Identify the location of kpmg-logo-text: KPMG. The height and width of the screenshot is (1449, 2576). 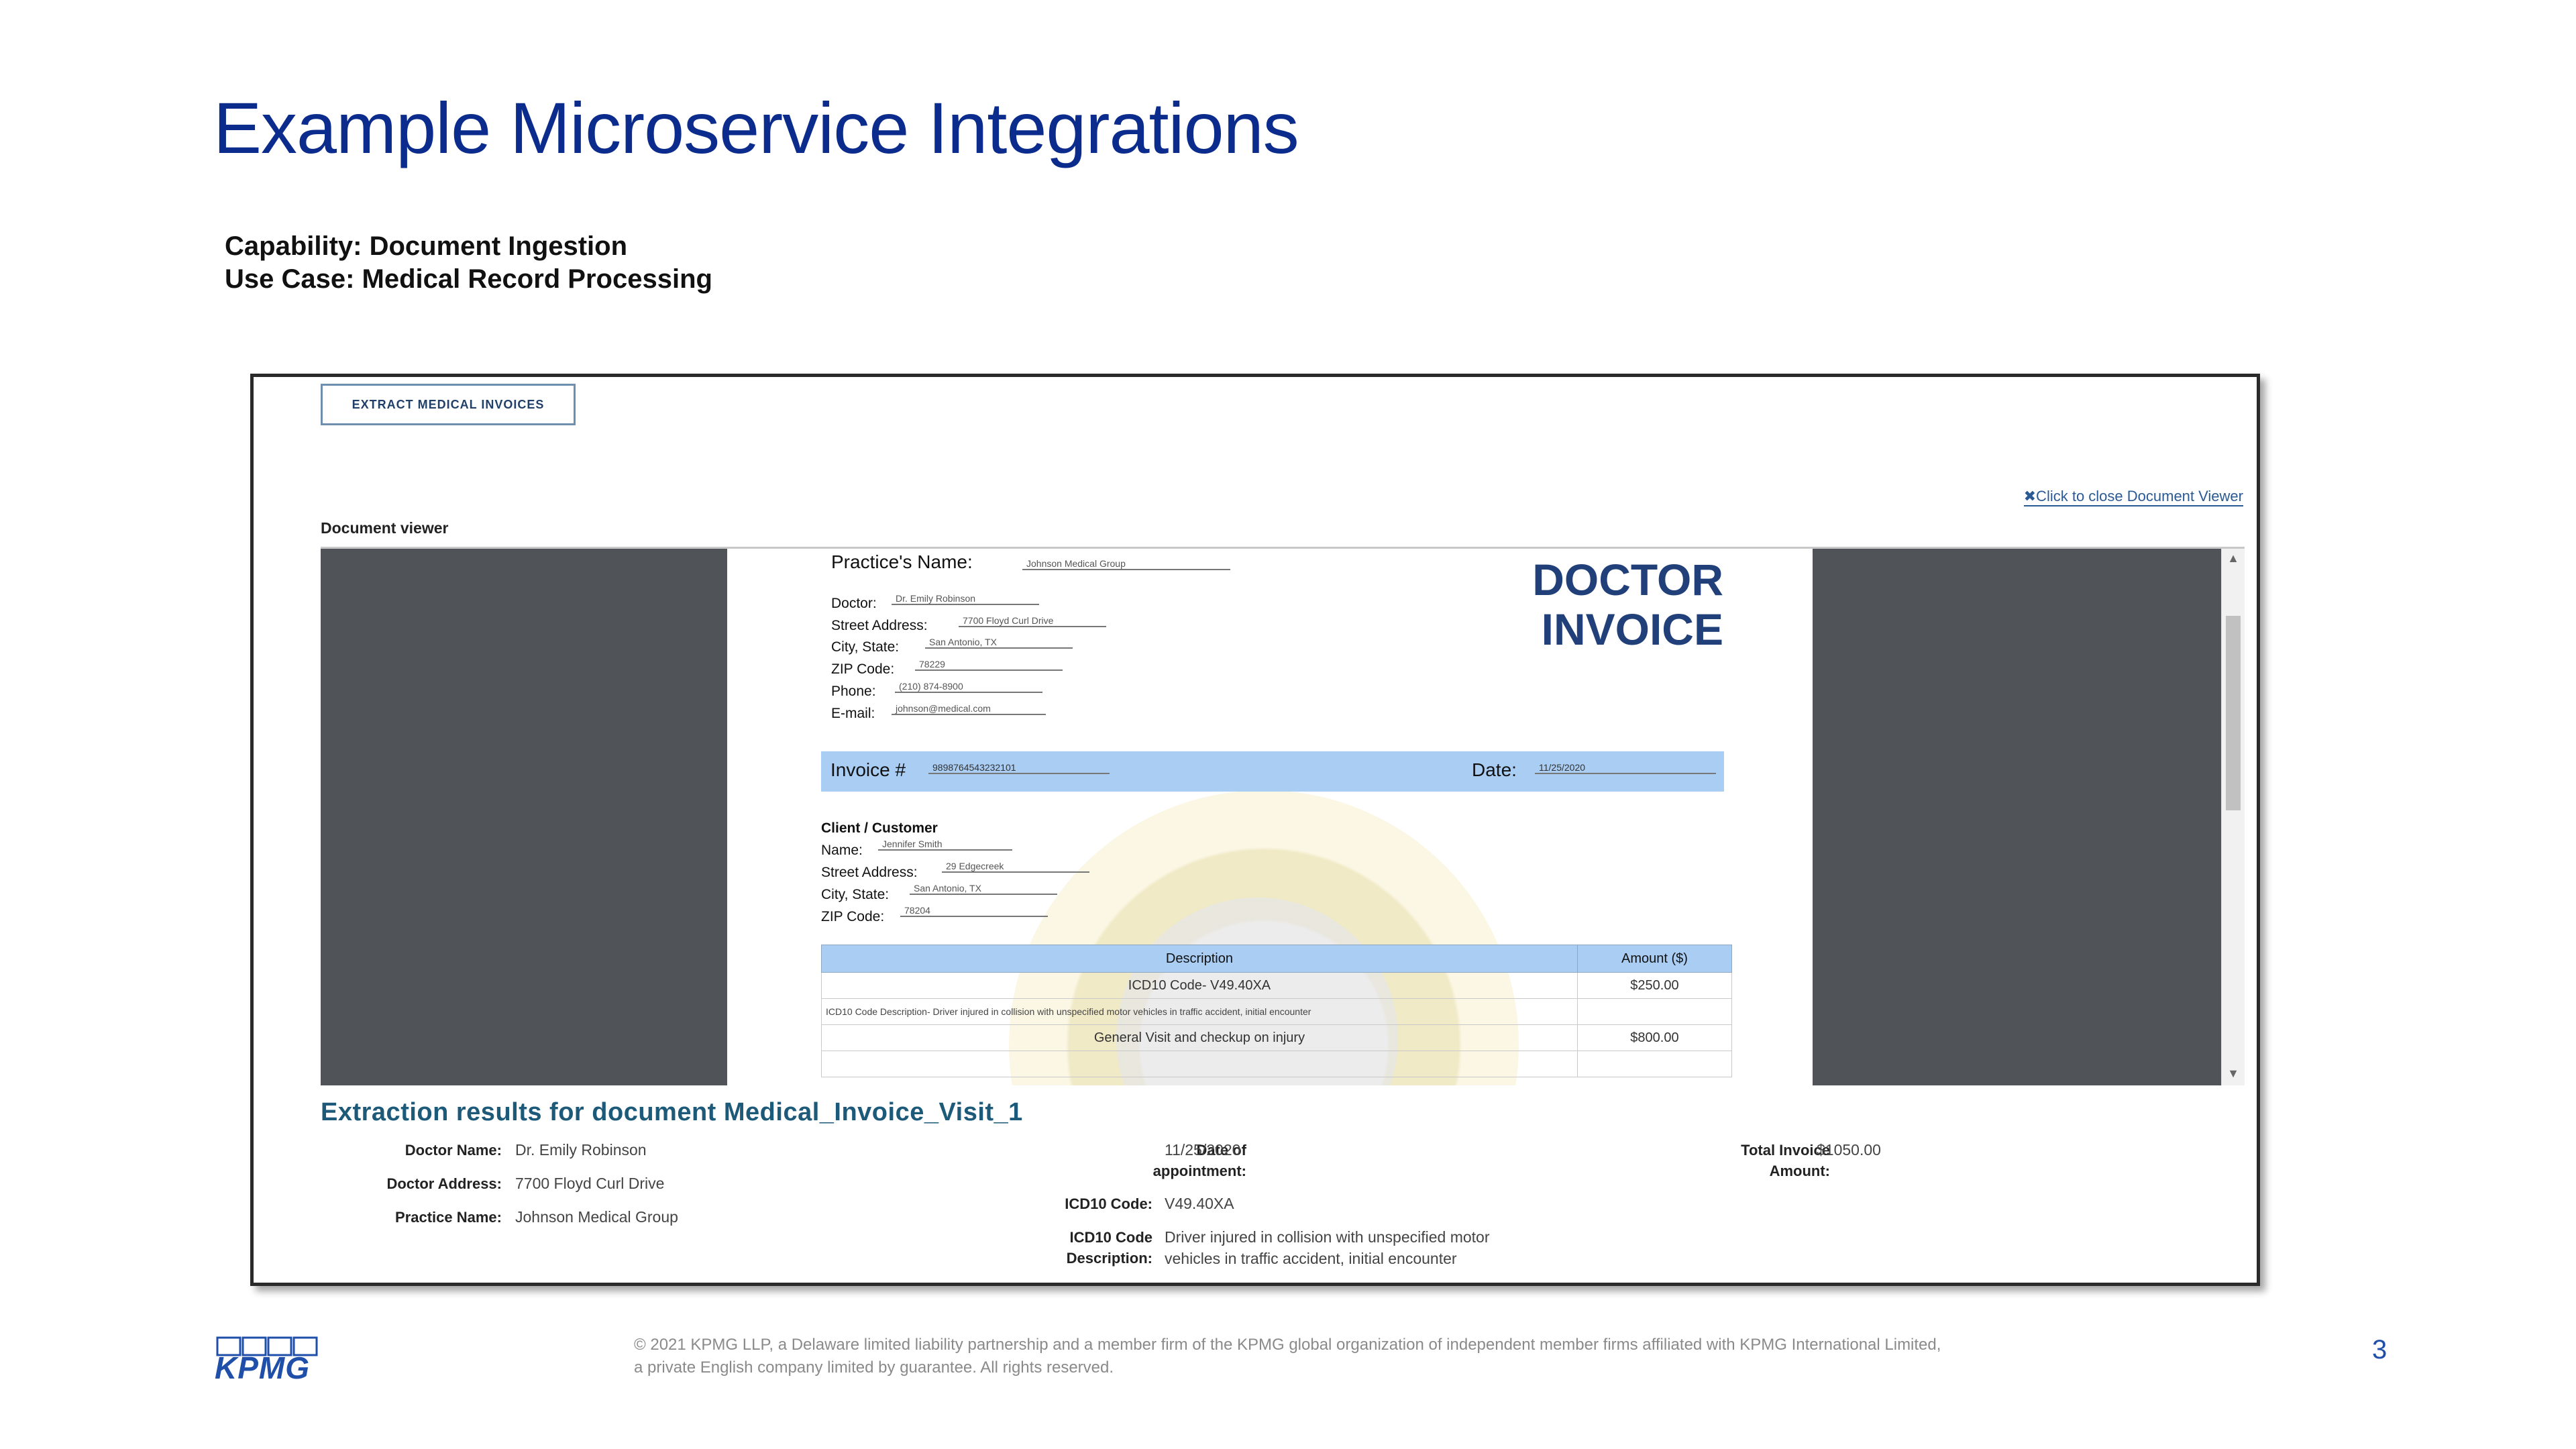
(262, 1367).